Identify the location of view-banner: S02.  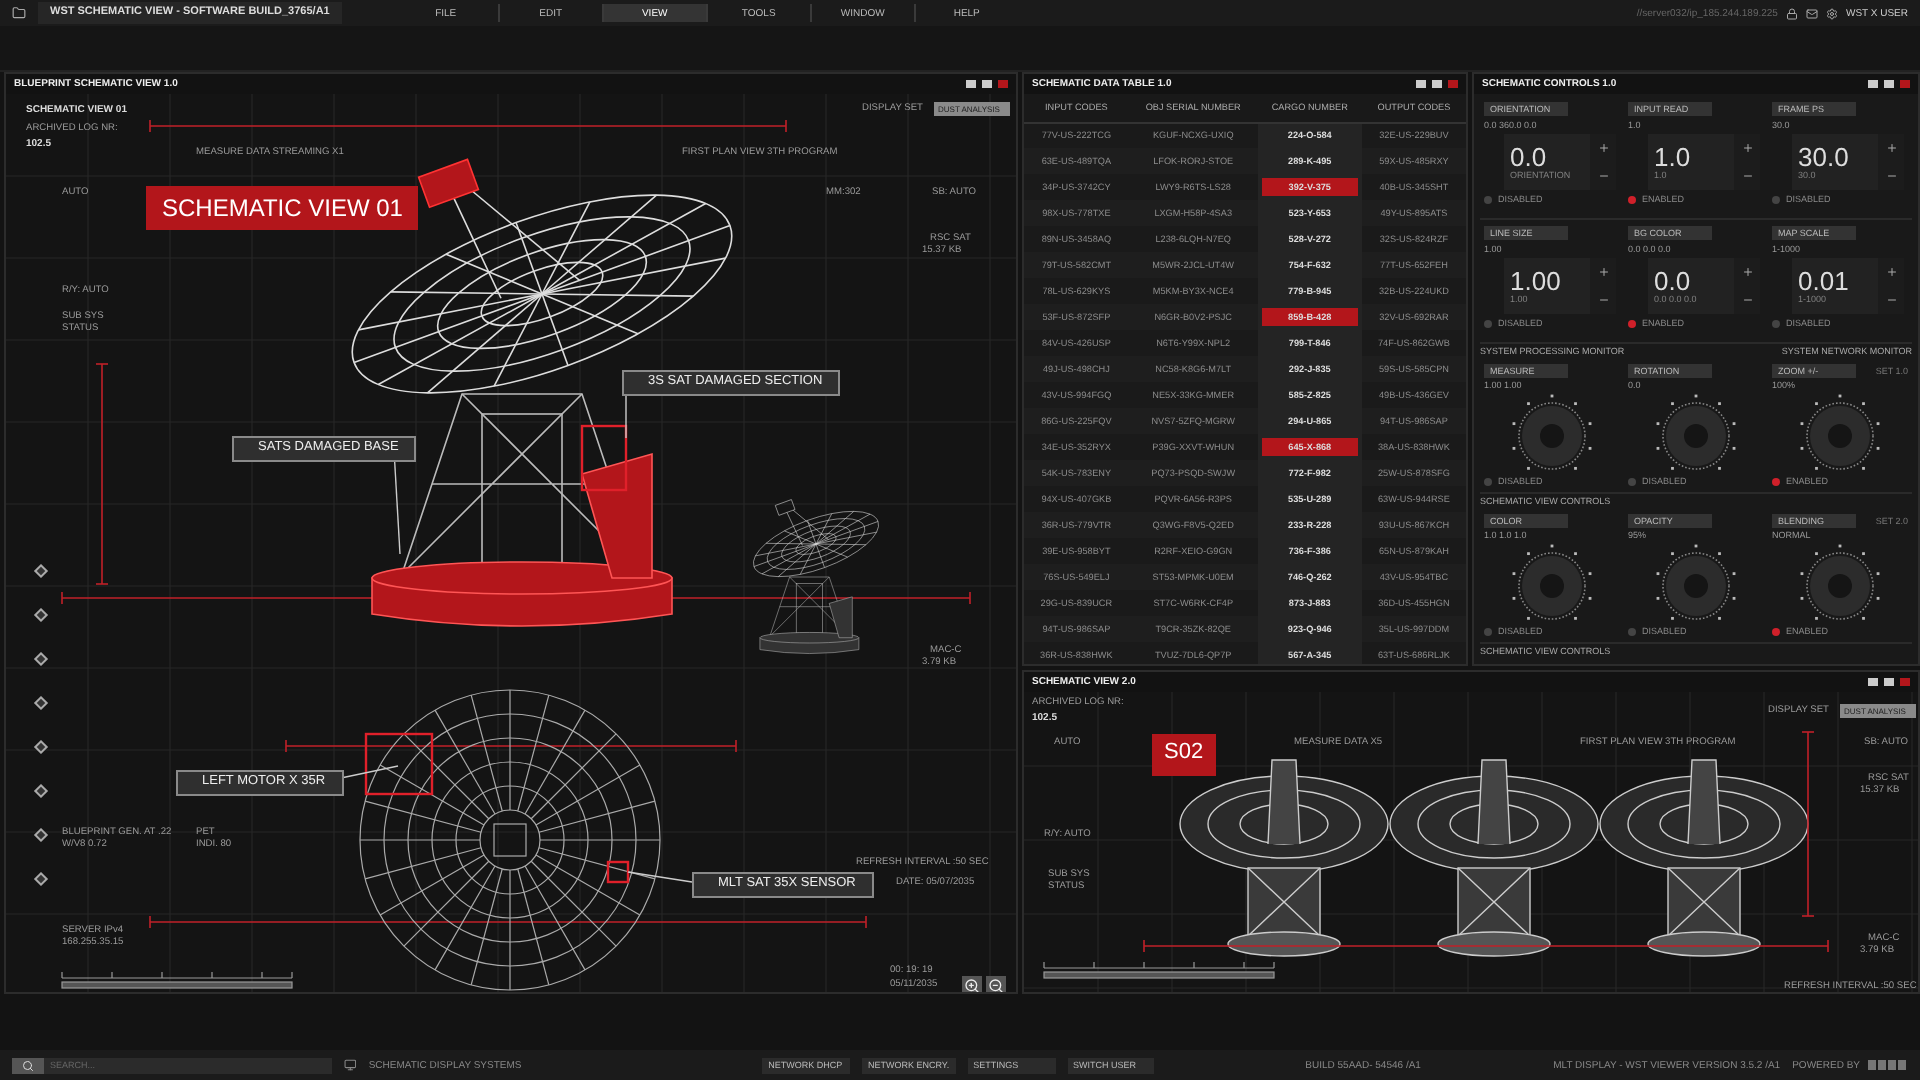
(1184, 755).